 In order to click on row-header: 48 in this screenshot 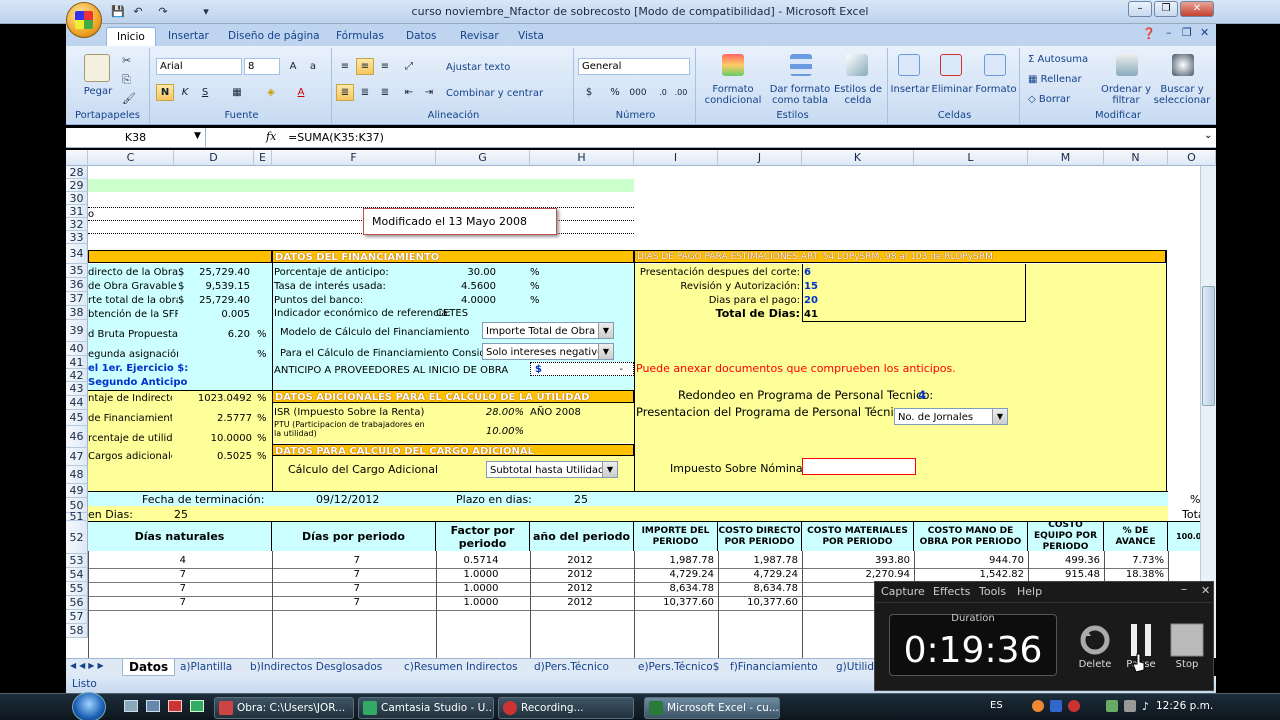, I will do `click(77, 475)`.